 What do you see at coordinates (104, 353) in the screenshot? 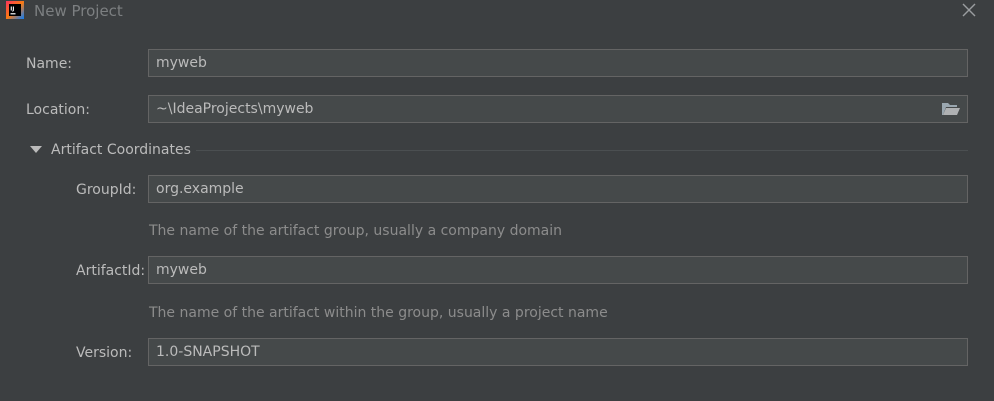
I see `version-label: Version:` at bounding box center [104, 353].